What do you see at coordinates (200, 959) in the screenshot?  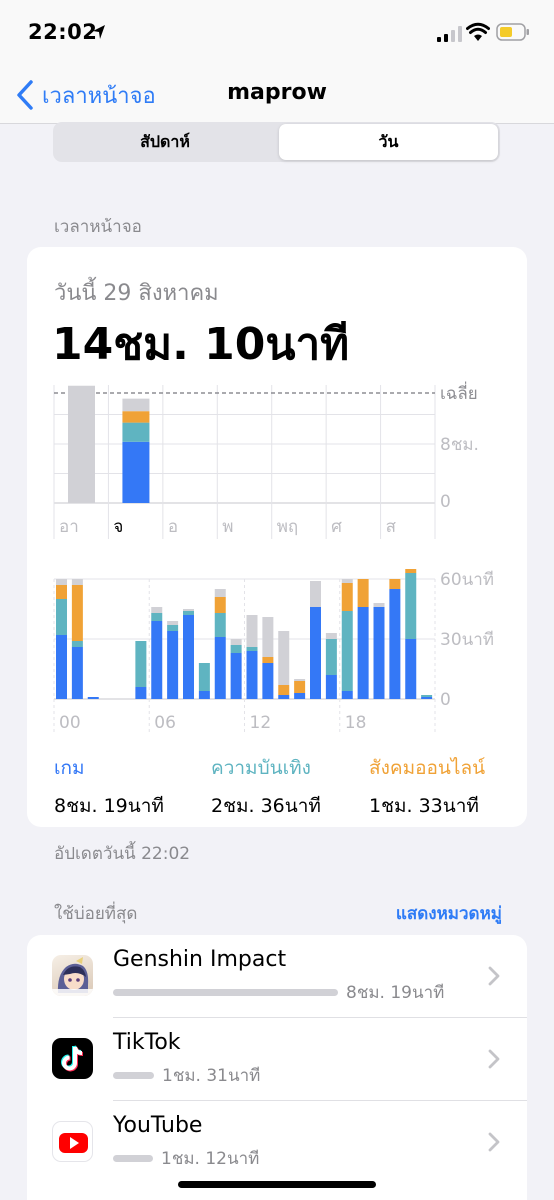 I see `app-name: Genshin Impact` at bounding box center [200, 959].